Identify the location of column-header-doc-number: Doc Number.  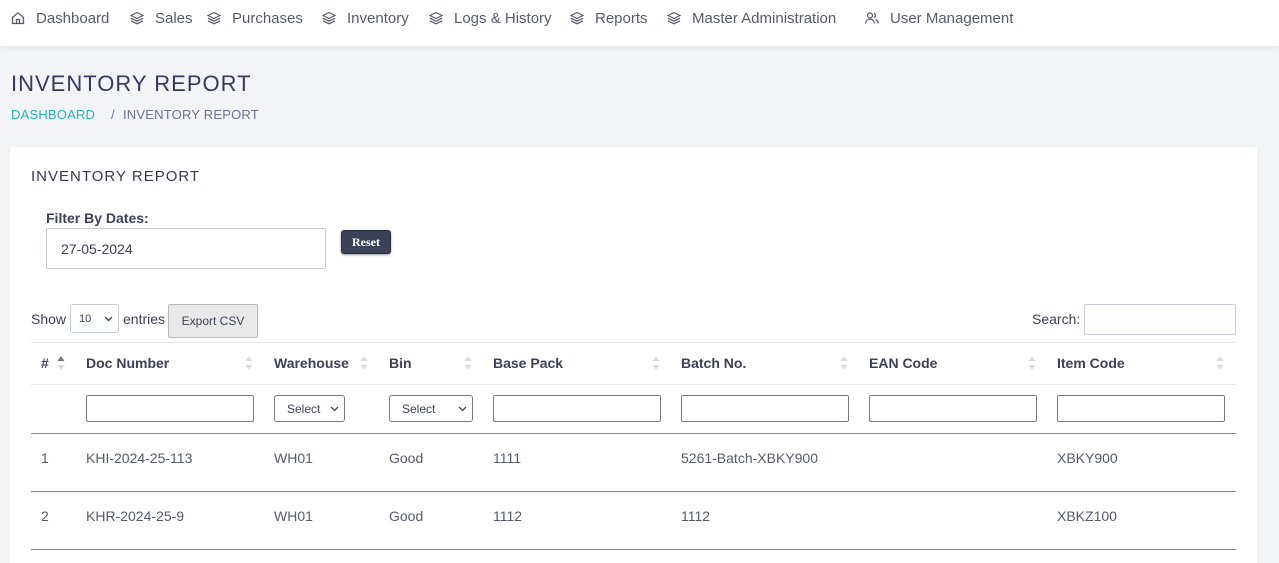
(127, 363).